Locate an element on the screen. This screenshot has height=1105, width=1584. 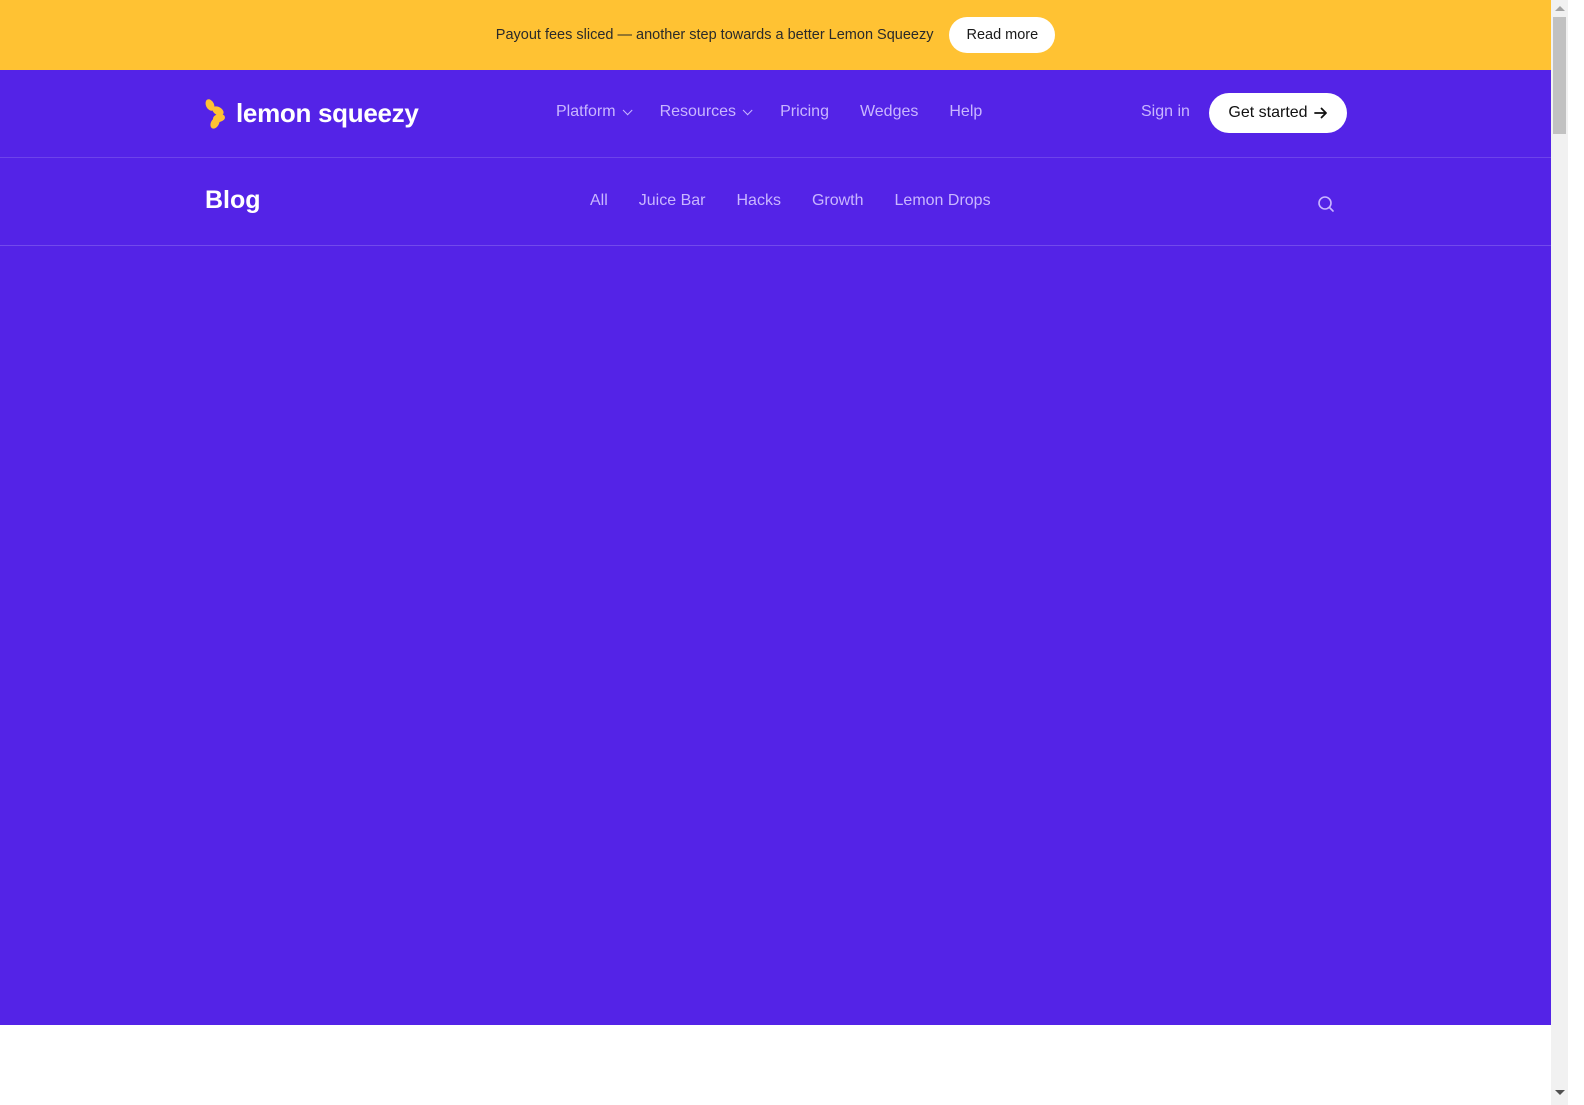
get-started-button: Get started is located at coordinates (1278, 113).